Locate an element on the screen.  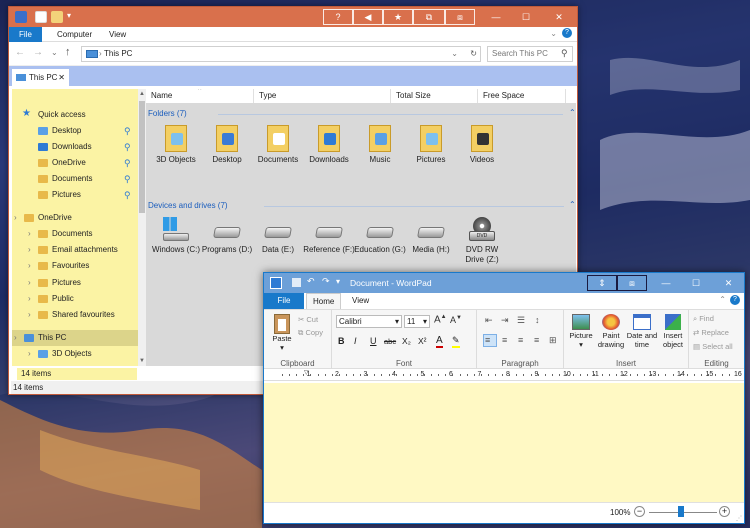
drive-dvd-z: DVD DVD RW Drive (Z:) is located at coordinates (482, 241).